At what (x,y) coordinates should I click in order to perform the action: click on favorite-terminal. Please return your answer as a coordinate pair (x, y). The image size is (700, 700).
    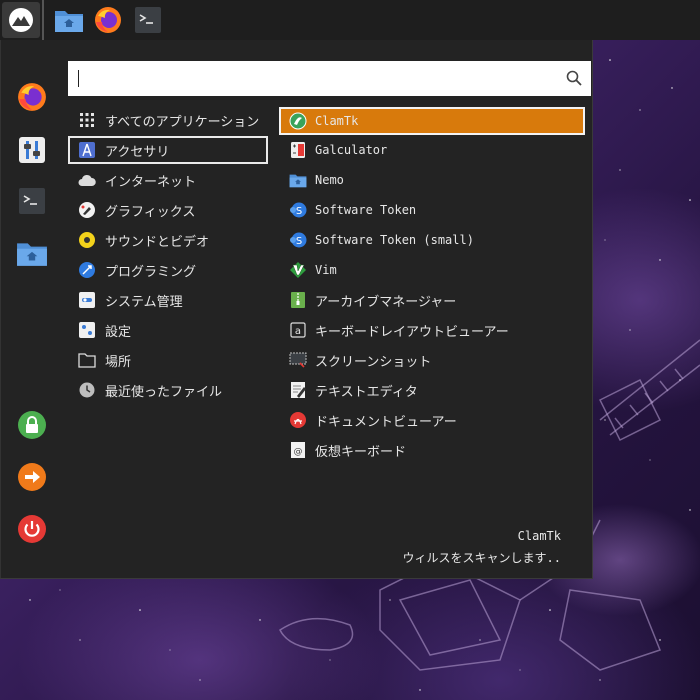
    Looking at the image, I should click on (32, 201).